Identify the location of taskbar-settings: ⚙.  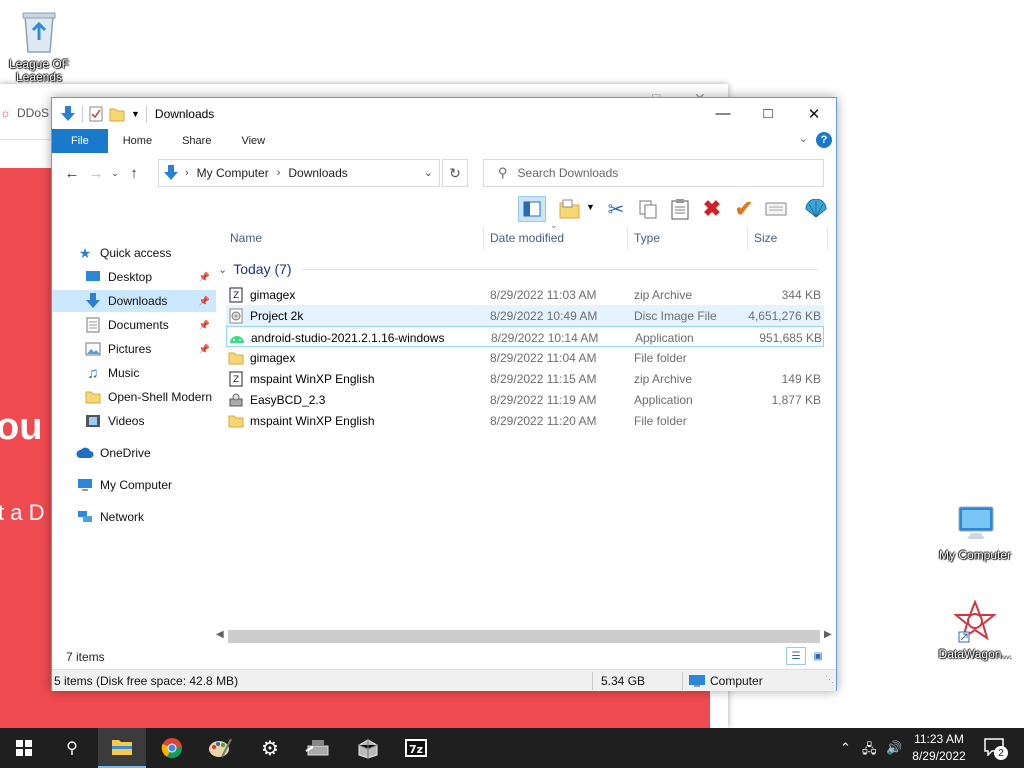
(270, 748).